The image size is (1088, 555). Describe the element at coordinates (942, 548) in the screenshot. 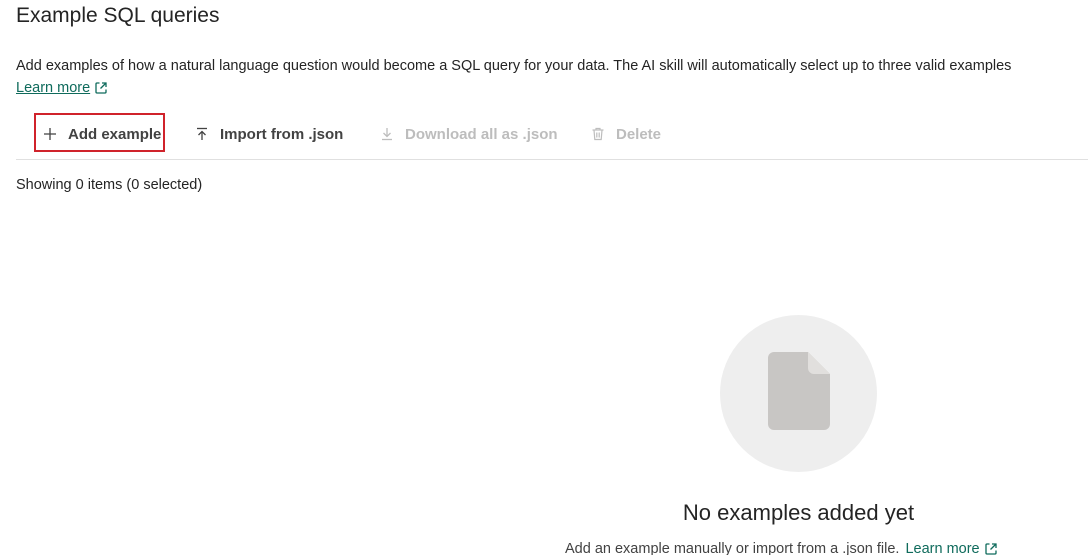

I see `empty-state-learn-more-label: Learn more` at that location.